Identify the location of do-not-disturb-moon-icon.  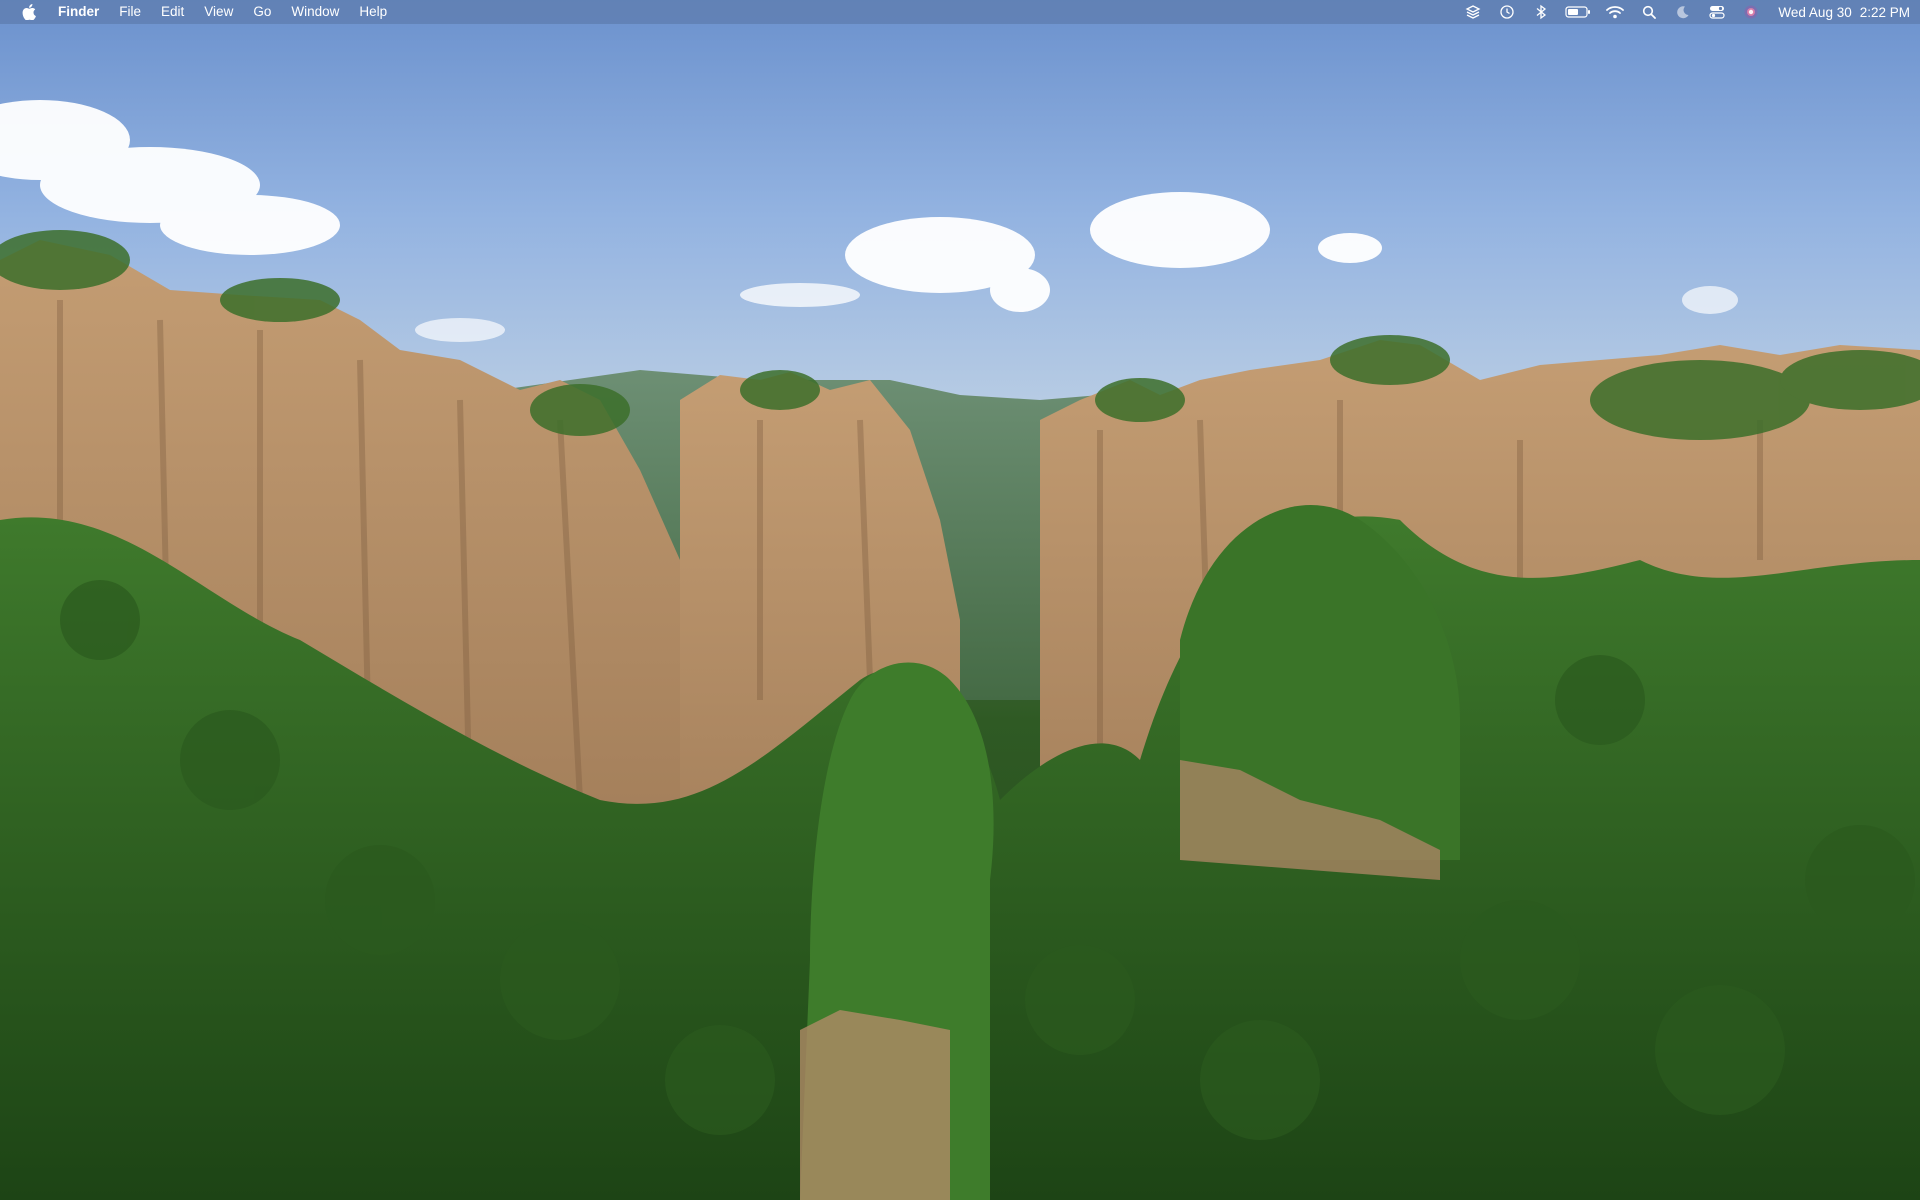
(1683, 12).